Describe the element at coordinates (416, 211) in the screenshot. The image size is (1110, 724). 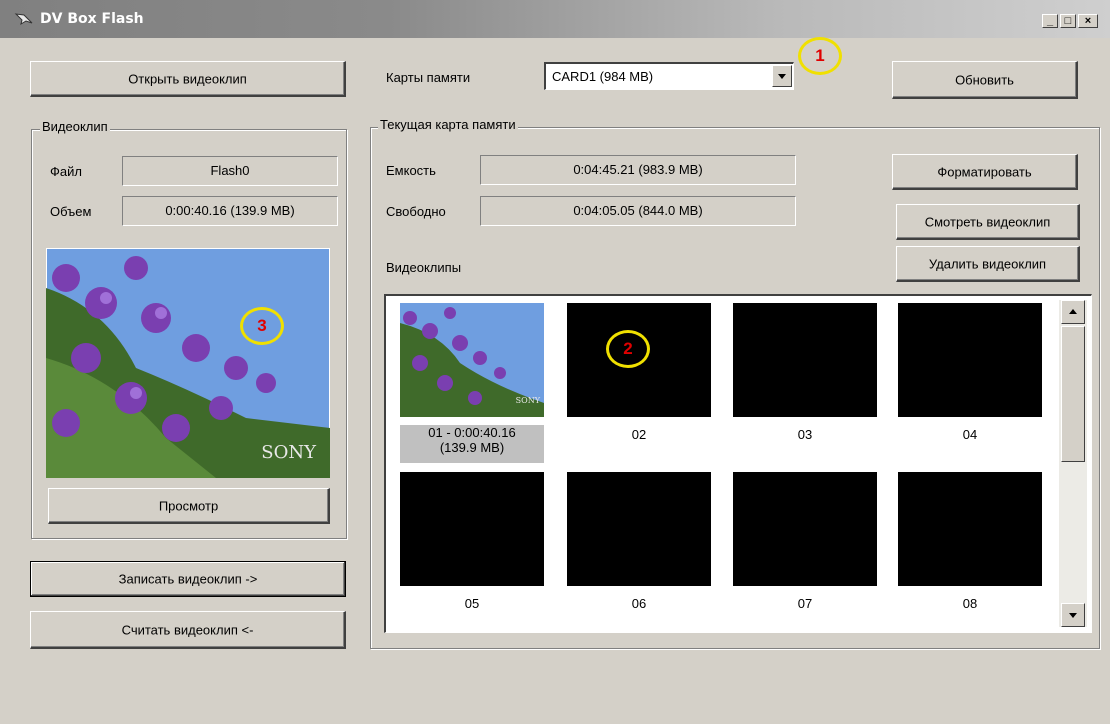
I see `free-label: Свободно` at that location.